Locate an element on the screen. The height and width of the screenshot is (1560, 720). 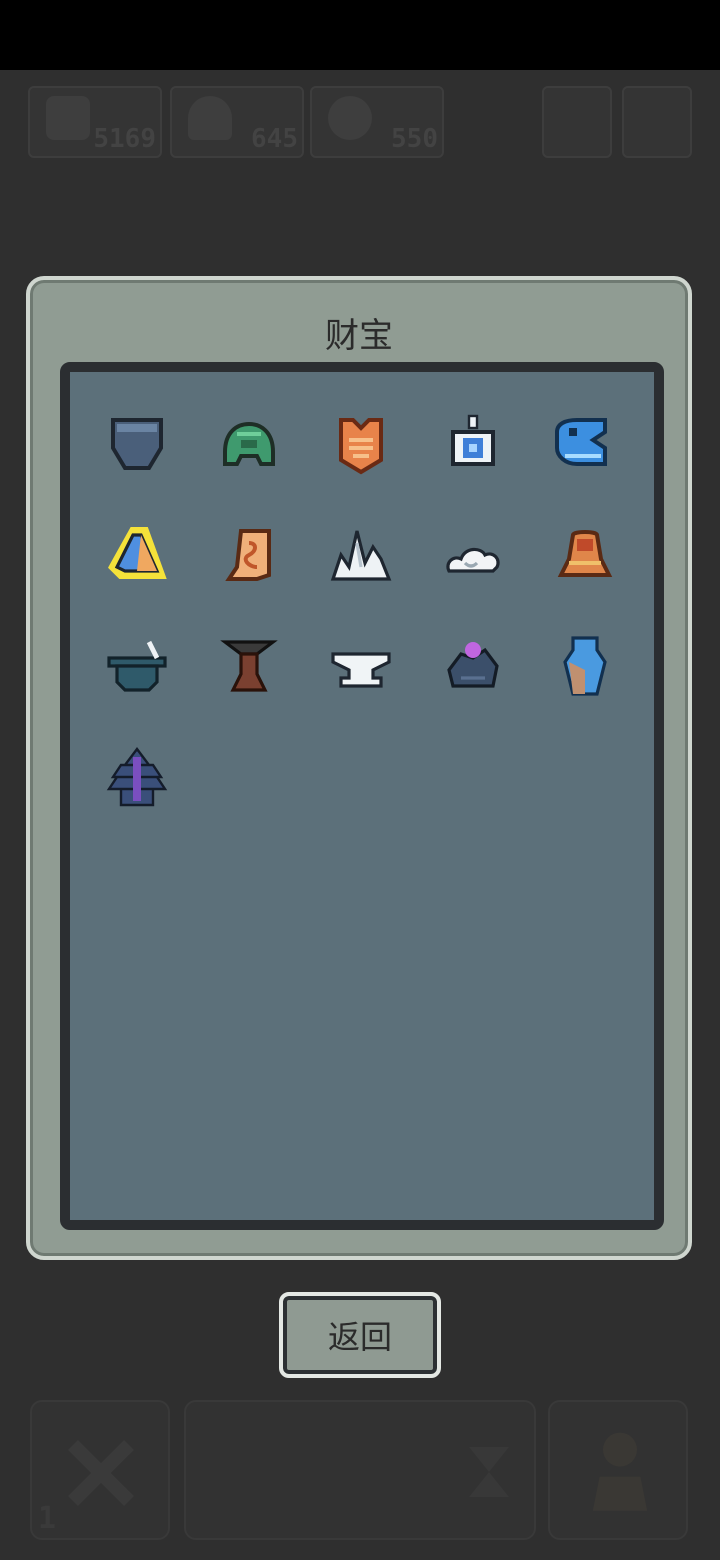
cloud-treasure-icon is located at coordinates (473, 560).